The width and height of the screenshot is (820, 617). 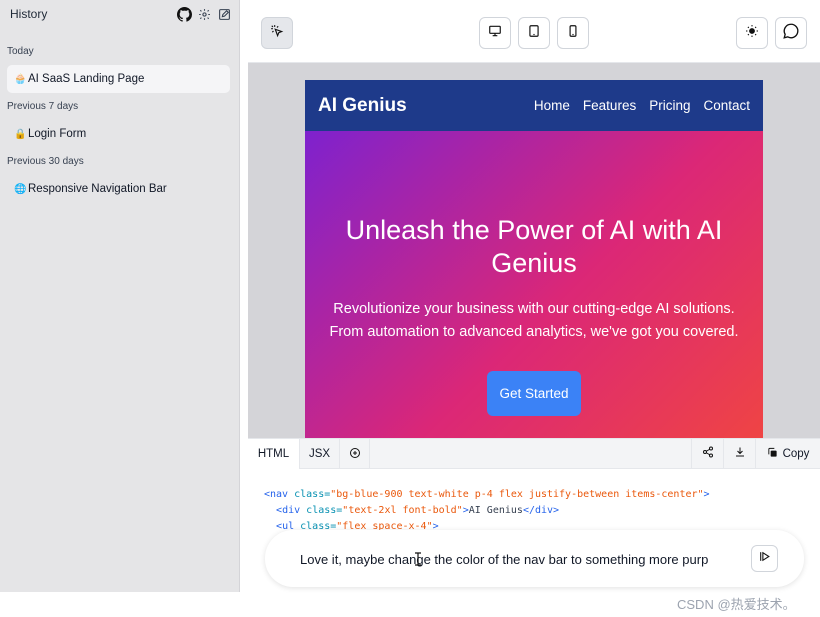 I want to click on add-tab-button, so click(x=355, y=454).